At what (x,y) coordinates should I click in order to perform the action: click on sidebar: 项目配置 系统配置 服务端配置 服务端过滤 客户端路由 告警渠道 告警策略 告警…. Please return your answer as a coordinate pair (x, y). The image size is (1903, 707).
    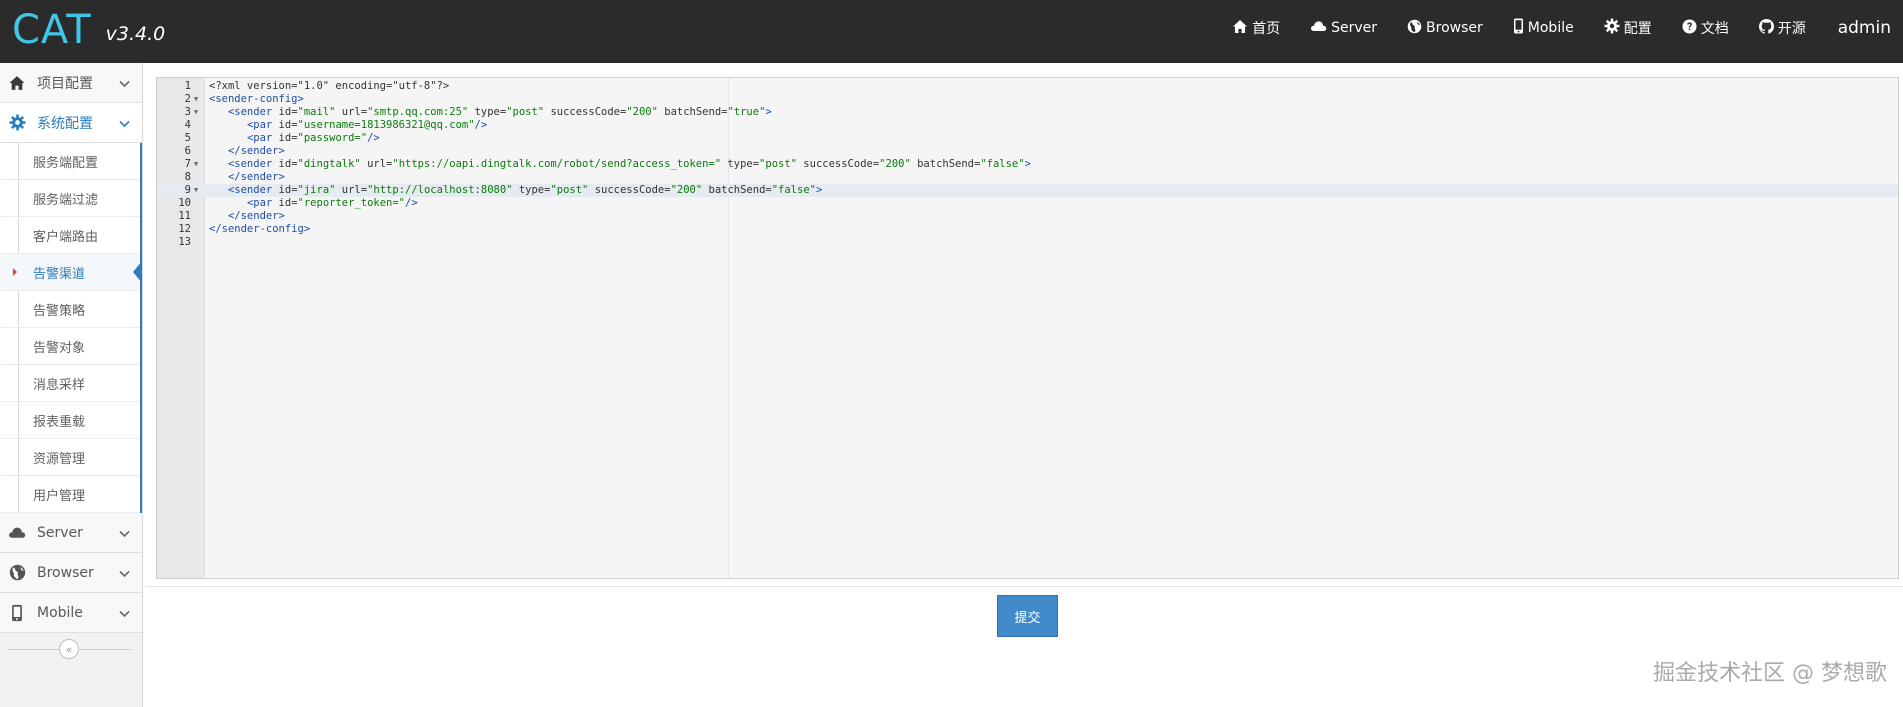
    Looking at the image, I should click on (71, 385).